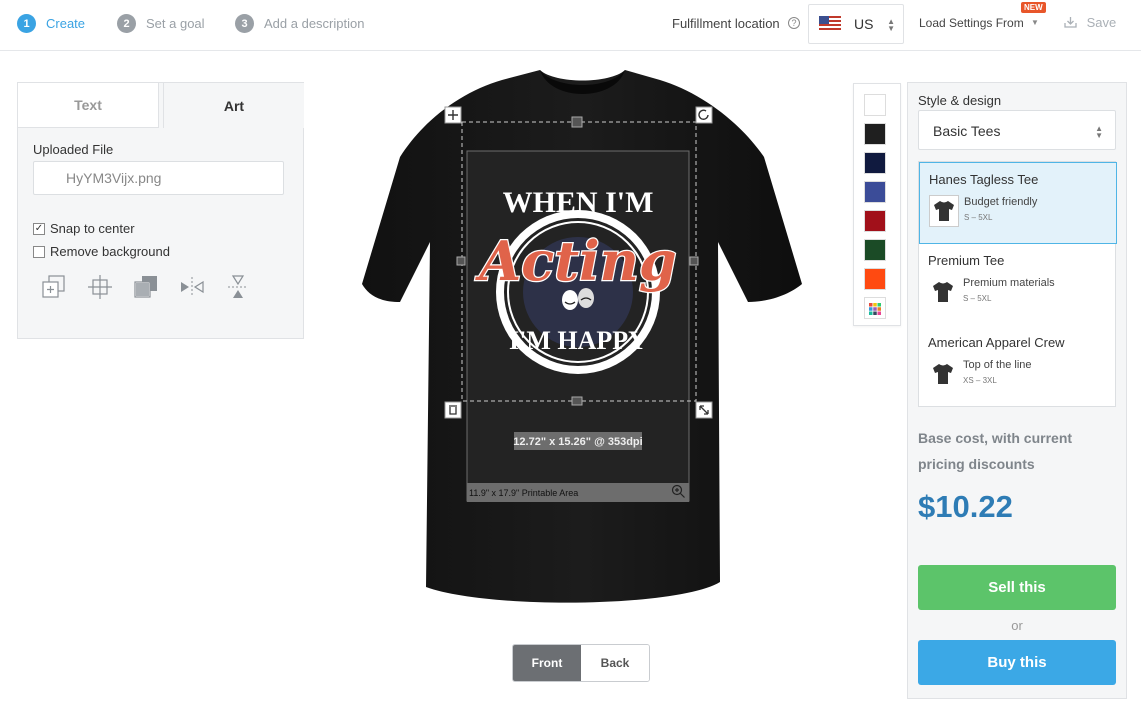 The image size is (1141, 717). Describe the element at coordinates (1017, 587) in the screenshot. I see `sell-this-button: Sell this` at that location.